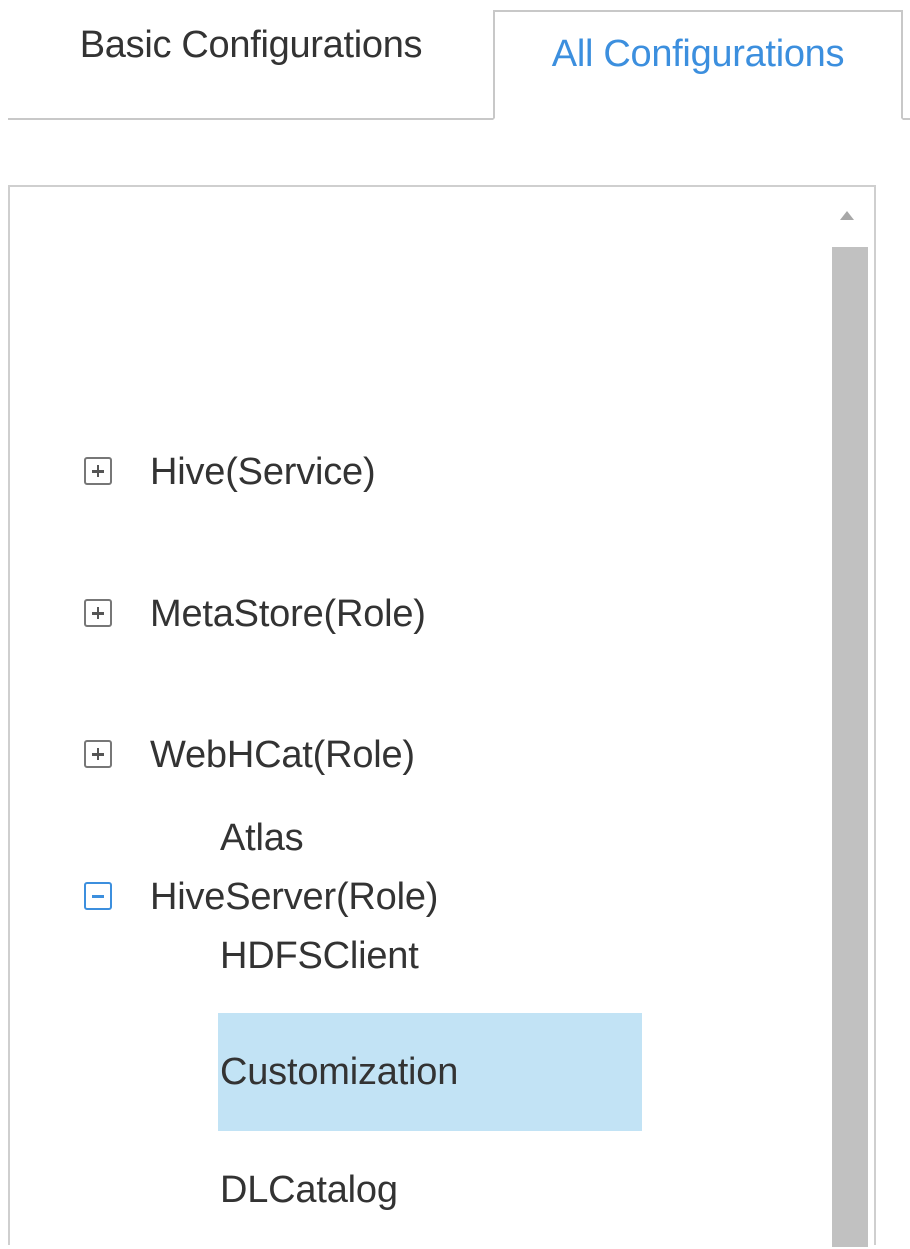 Image resolution: width=910 pixels, height=1249 pixels. Describe the element at coordinates (430, 1190) in the screenshot. I see `tree-child-dlcatalog: DLCatalog` at that location.